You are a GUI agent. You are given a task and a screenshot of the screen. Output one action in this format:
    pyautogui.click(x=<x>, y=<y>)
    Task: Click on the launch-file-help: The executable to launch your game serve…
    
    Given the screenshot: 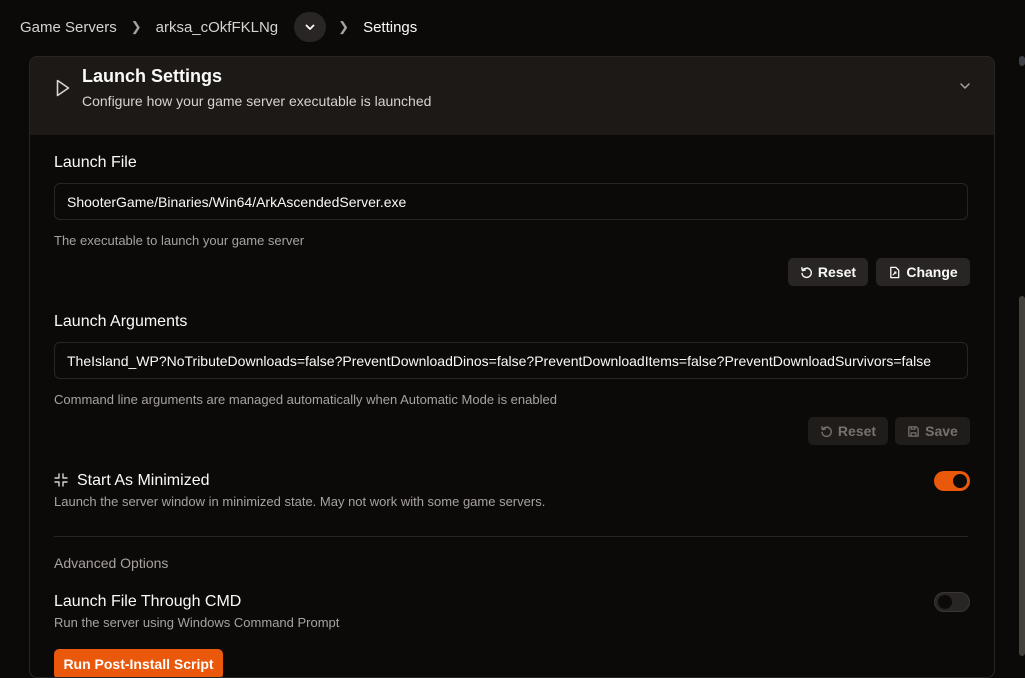 What is the action you would take?
    pyautogui.click(x=179, y=240)
    